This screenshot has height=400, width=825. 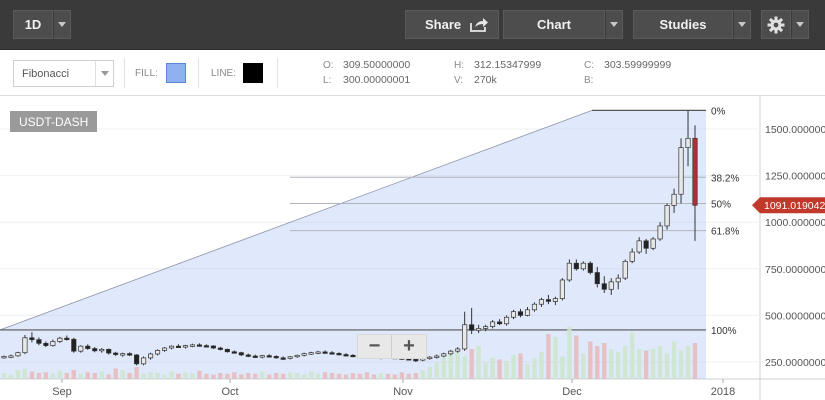 What do you see at coordinates (403, 392) in the screenshot?
I see `x-tick-label: Nov` at bounding box center [403, 392].